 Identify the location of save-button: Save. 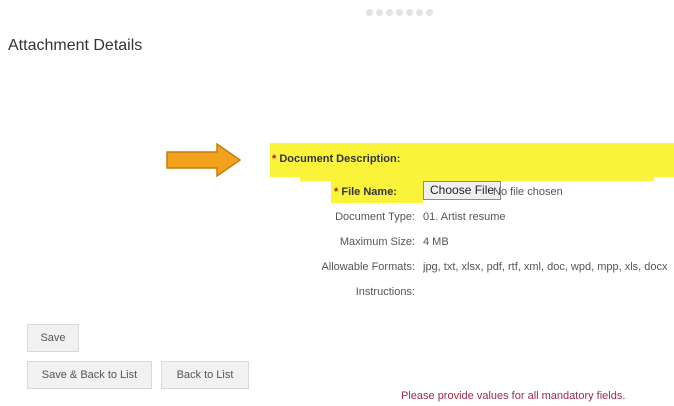
(53, 338).